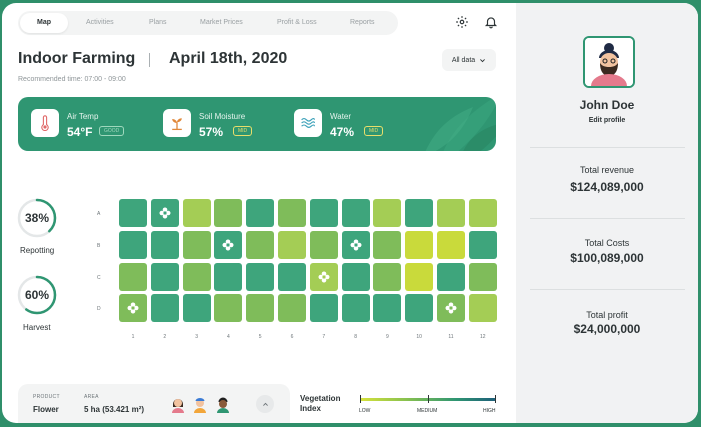  What do you see at coordinates (387, 308) in the screenshot?
I see `grid-cell-D9` at bounding box center [387, 308].